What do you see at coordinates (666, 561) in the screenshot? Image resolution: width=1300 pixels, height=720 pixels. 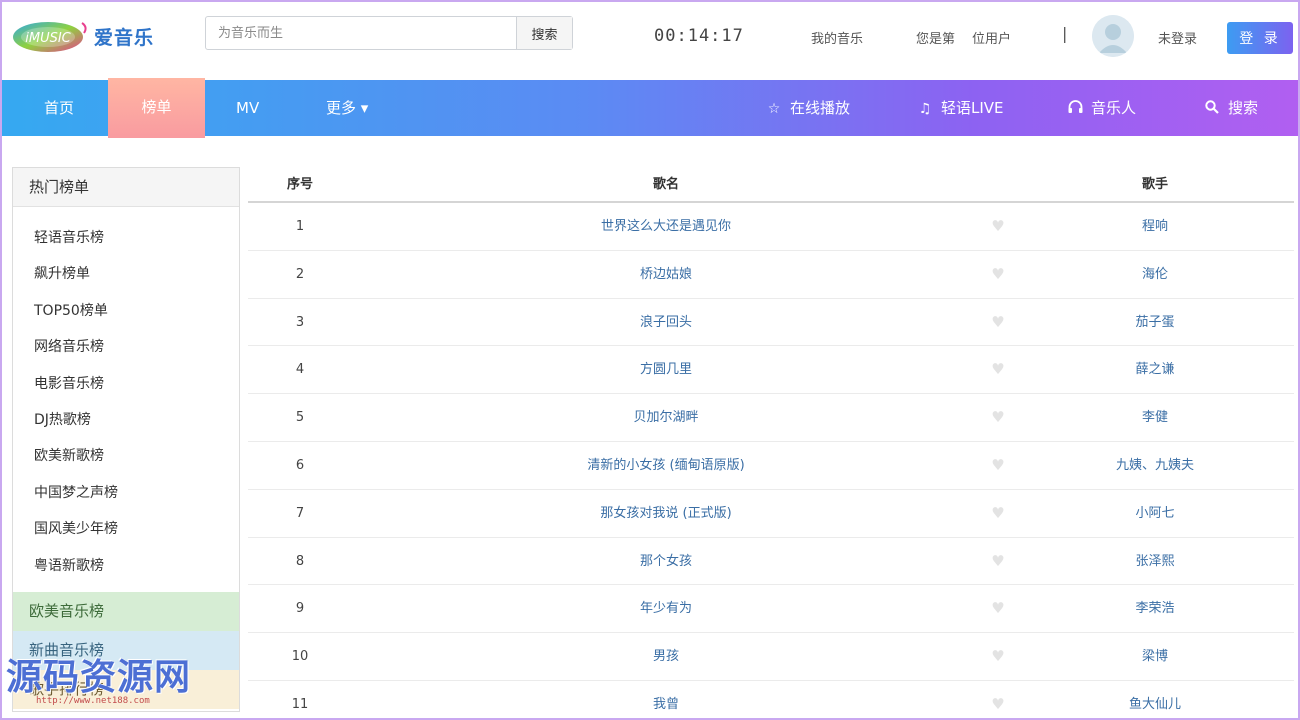 I see `song-link: 那个女孩` at bounding box center [666, 561].